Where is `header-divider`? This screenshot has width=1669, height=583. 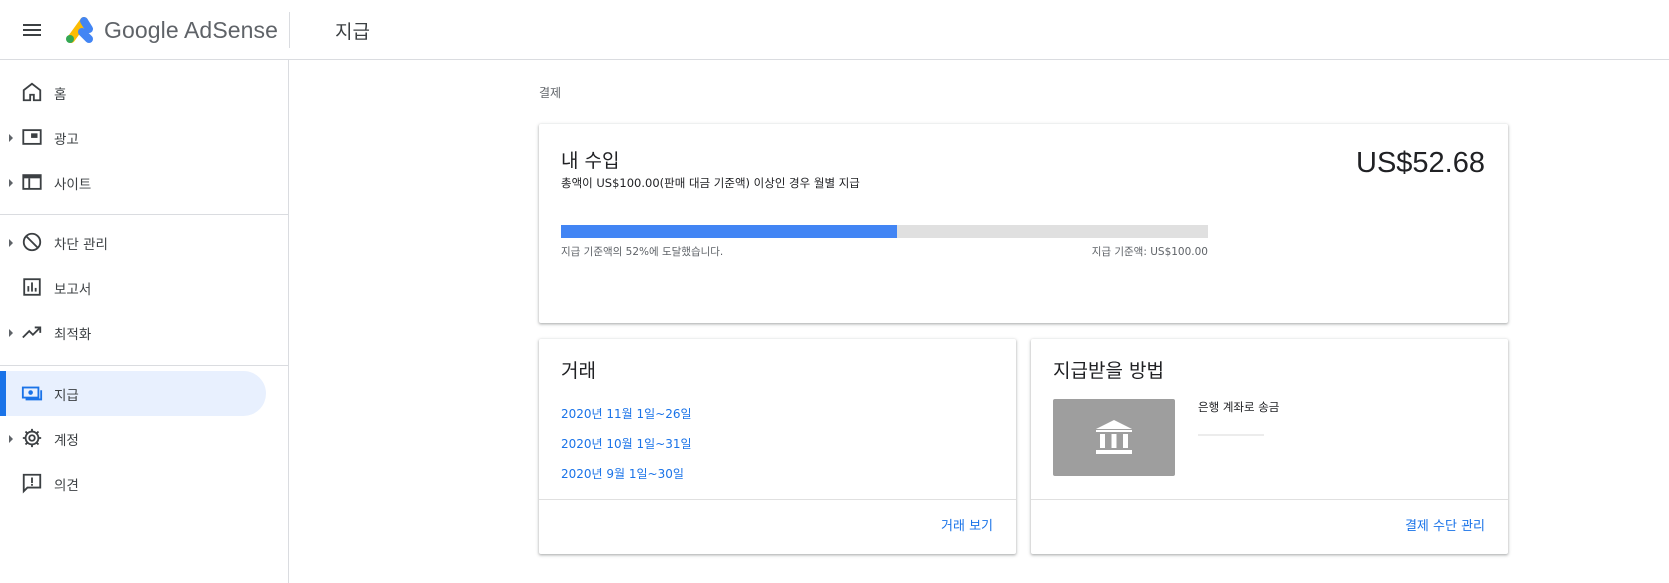
header-divider is located at coordinates (289, 30).